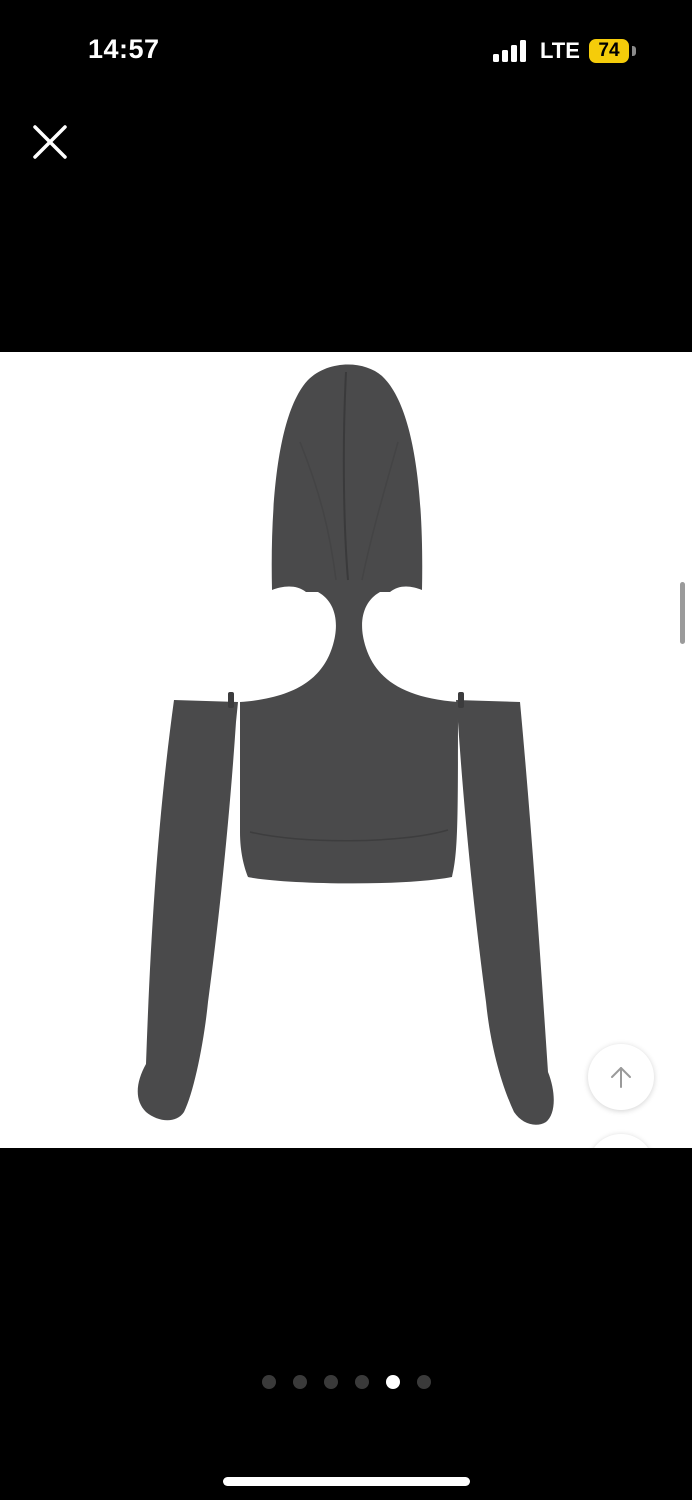 This screenshot has width=692, height=1500. I want to click on network-label: LTE, so click(560, 50).